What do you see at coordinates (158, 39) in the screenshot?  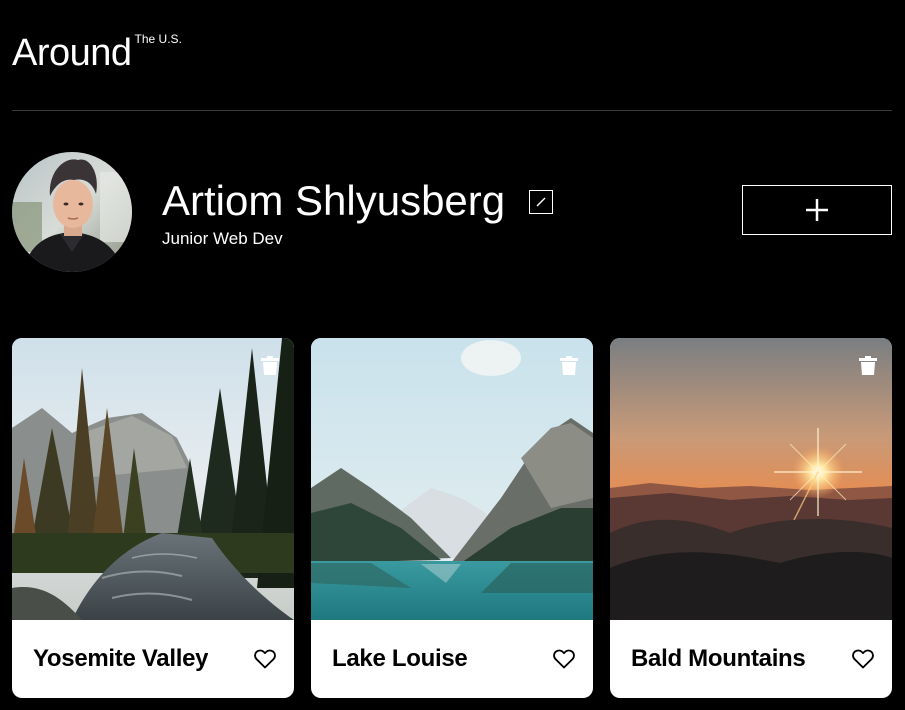 I see `logo-superscript: The U.S.` at bounding box center [158, 39].